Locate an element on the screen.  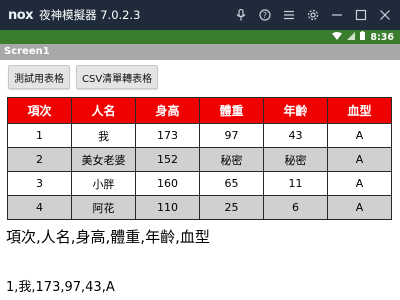
minimize-icon is located at coordinates (337, 15).